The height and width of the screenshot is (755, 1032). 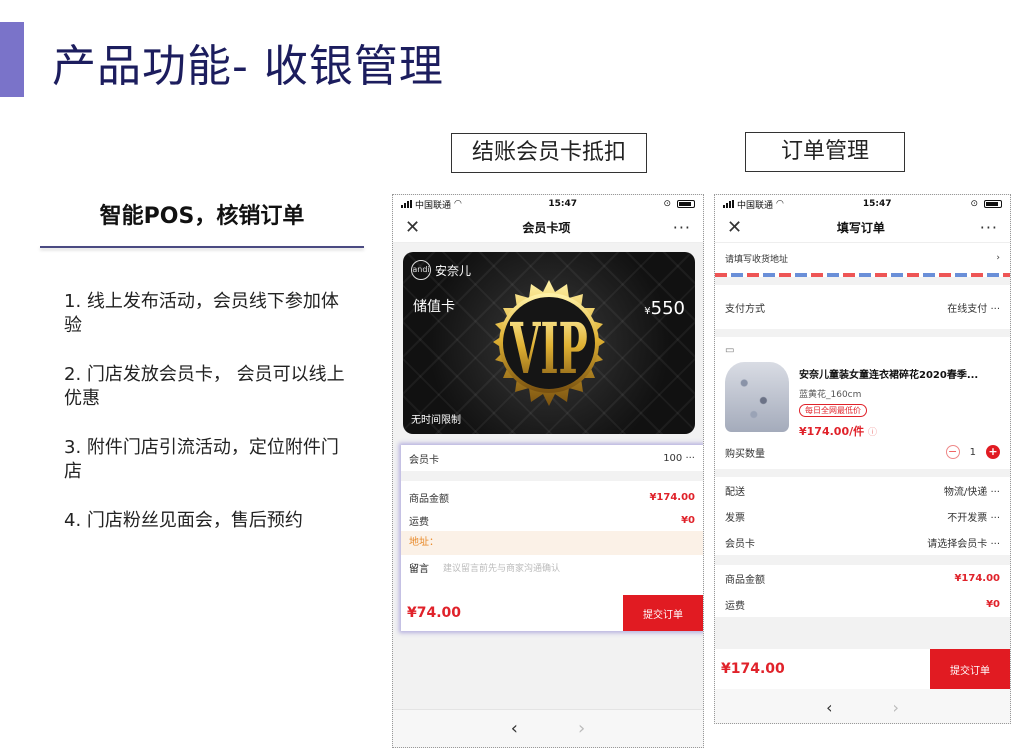 What do you see at coordinates (549, 350) in the screenshot?
I see `vip-emblem-text: VIP` at bounding box center [549, 350].